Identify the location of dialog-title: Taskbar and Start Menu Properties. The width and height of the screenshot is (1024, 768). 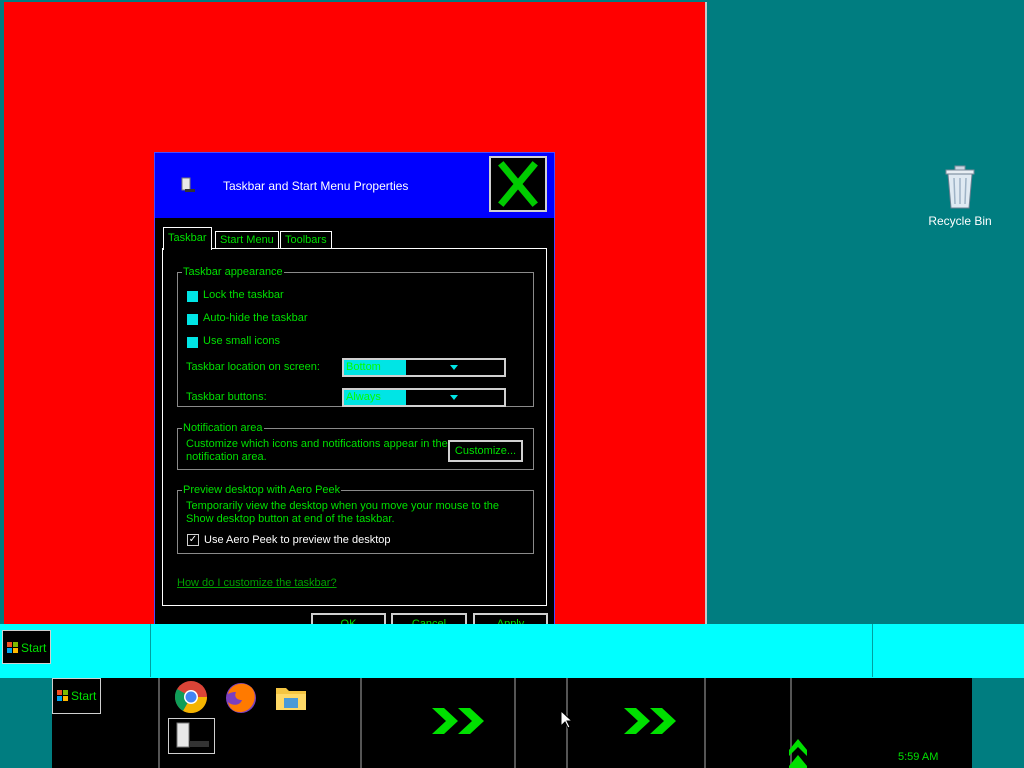
(316, 186).